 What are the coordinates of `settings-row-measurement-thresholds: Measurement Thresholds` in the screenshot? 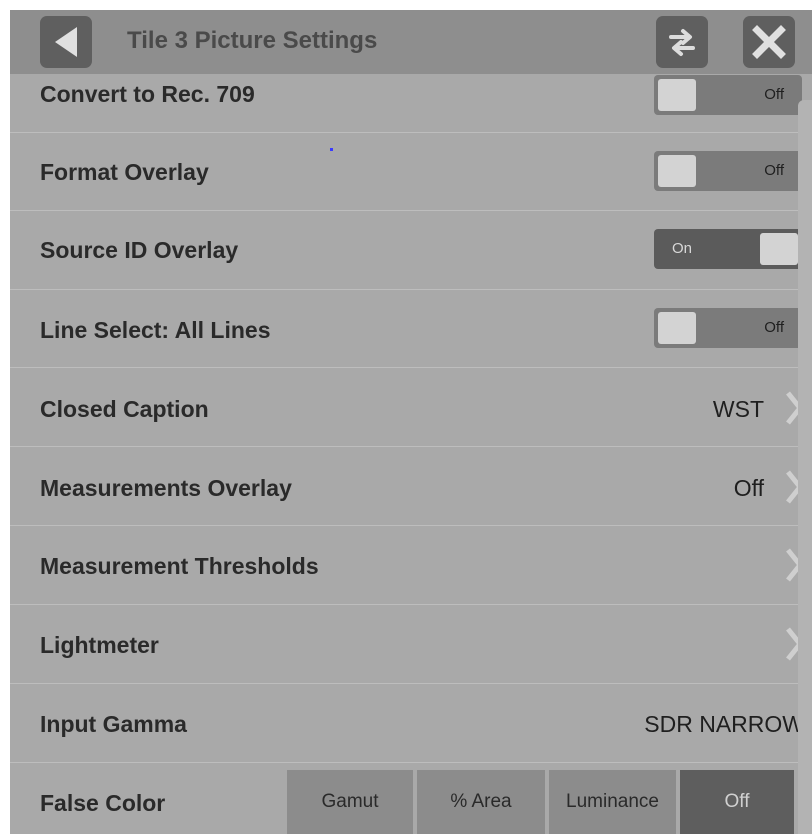 It's located at (407, 564).